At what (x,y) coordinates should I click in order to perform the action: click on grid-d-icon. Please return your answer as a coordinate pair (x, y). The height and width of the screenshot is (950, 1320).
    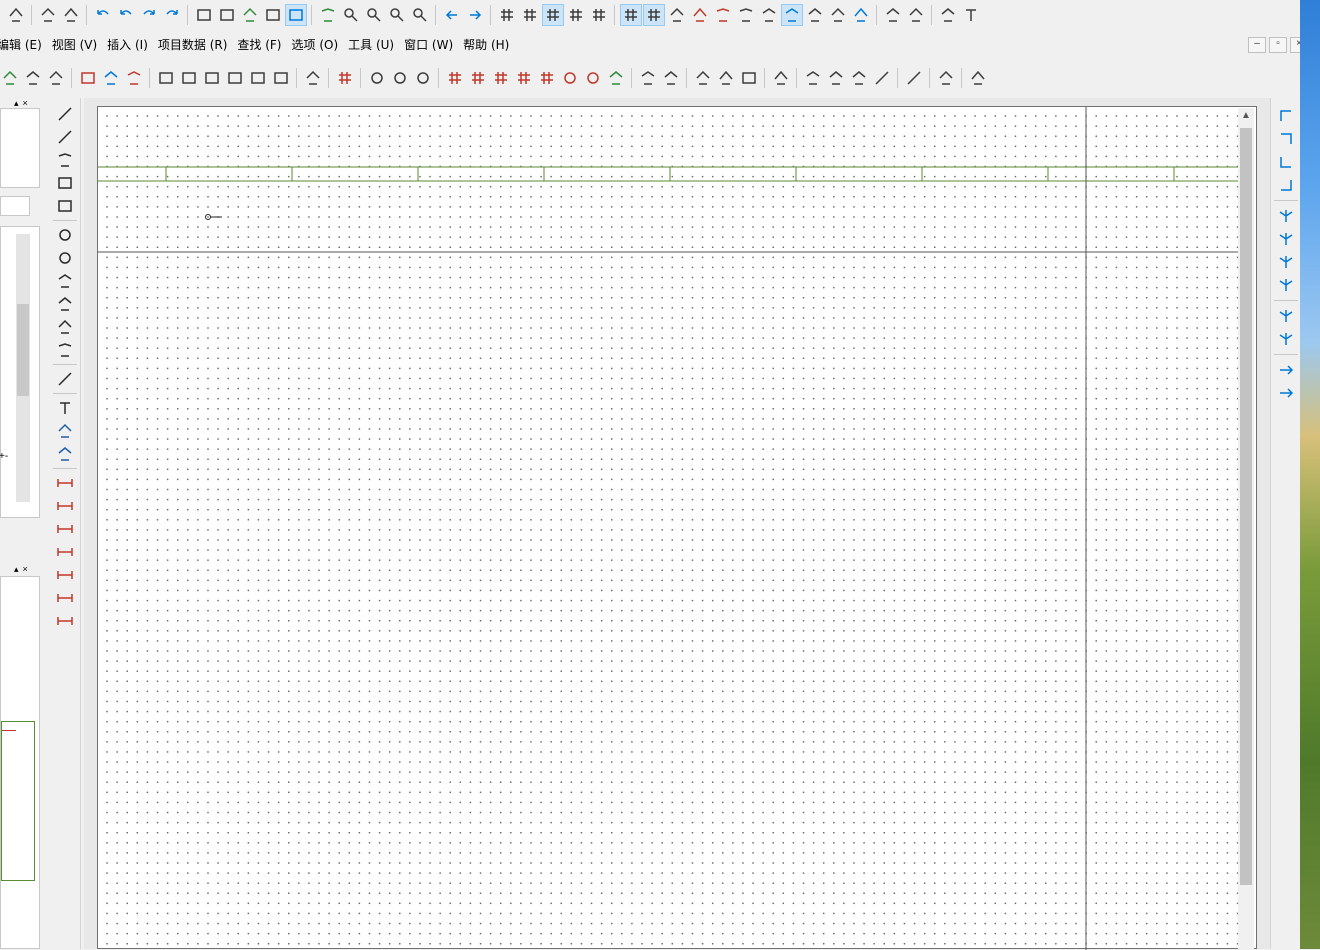
    Looking at the image, I should click on (576, 15).